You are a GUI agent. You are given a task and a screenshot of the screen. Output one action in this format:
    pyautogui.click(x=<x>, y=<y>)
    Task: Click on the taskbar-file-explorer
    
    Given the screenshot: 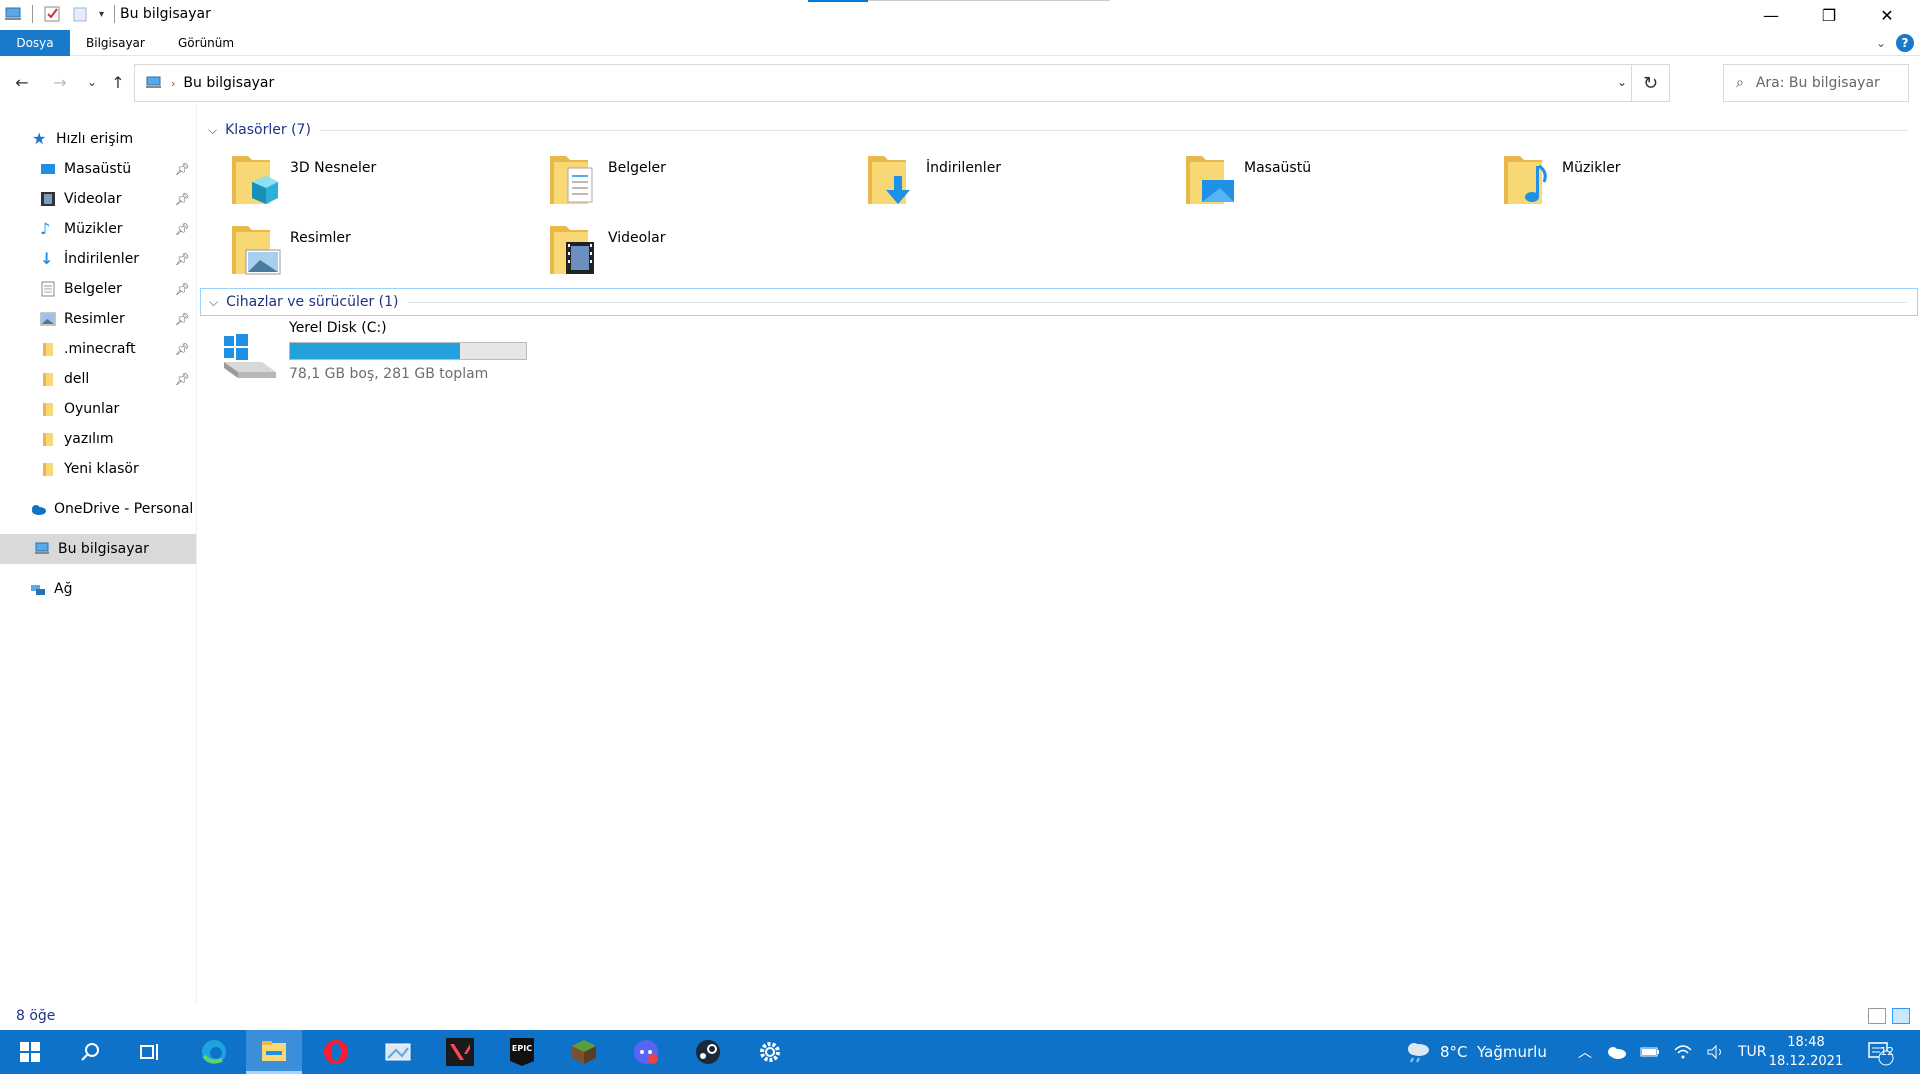 What is the action you would take?
    pyautogui.click(x=274, y=1052)
    